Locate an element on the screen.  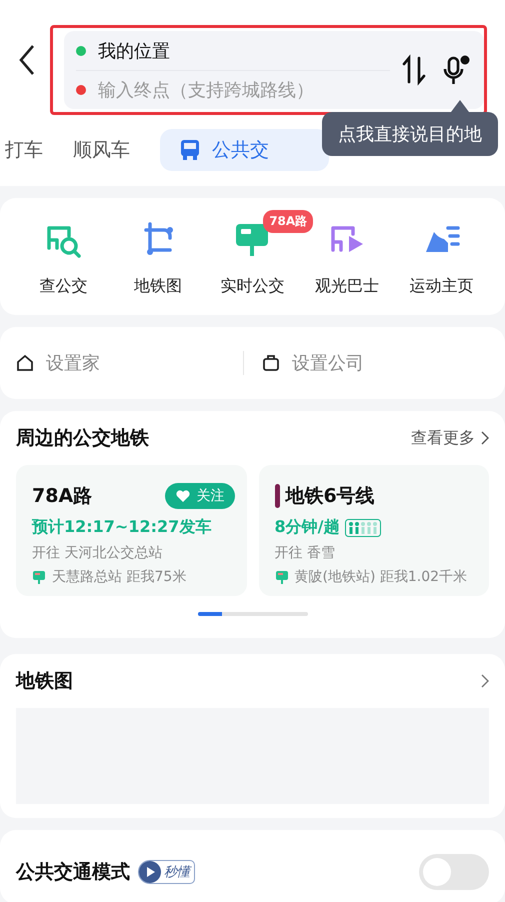
heart-icon is located at coordinates (182, 496).